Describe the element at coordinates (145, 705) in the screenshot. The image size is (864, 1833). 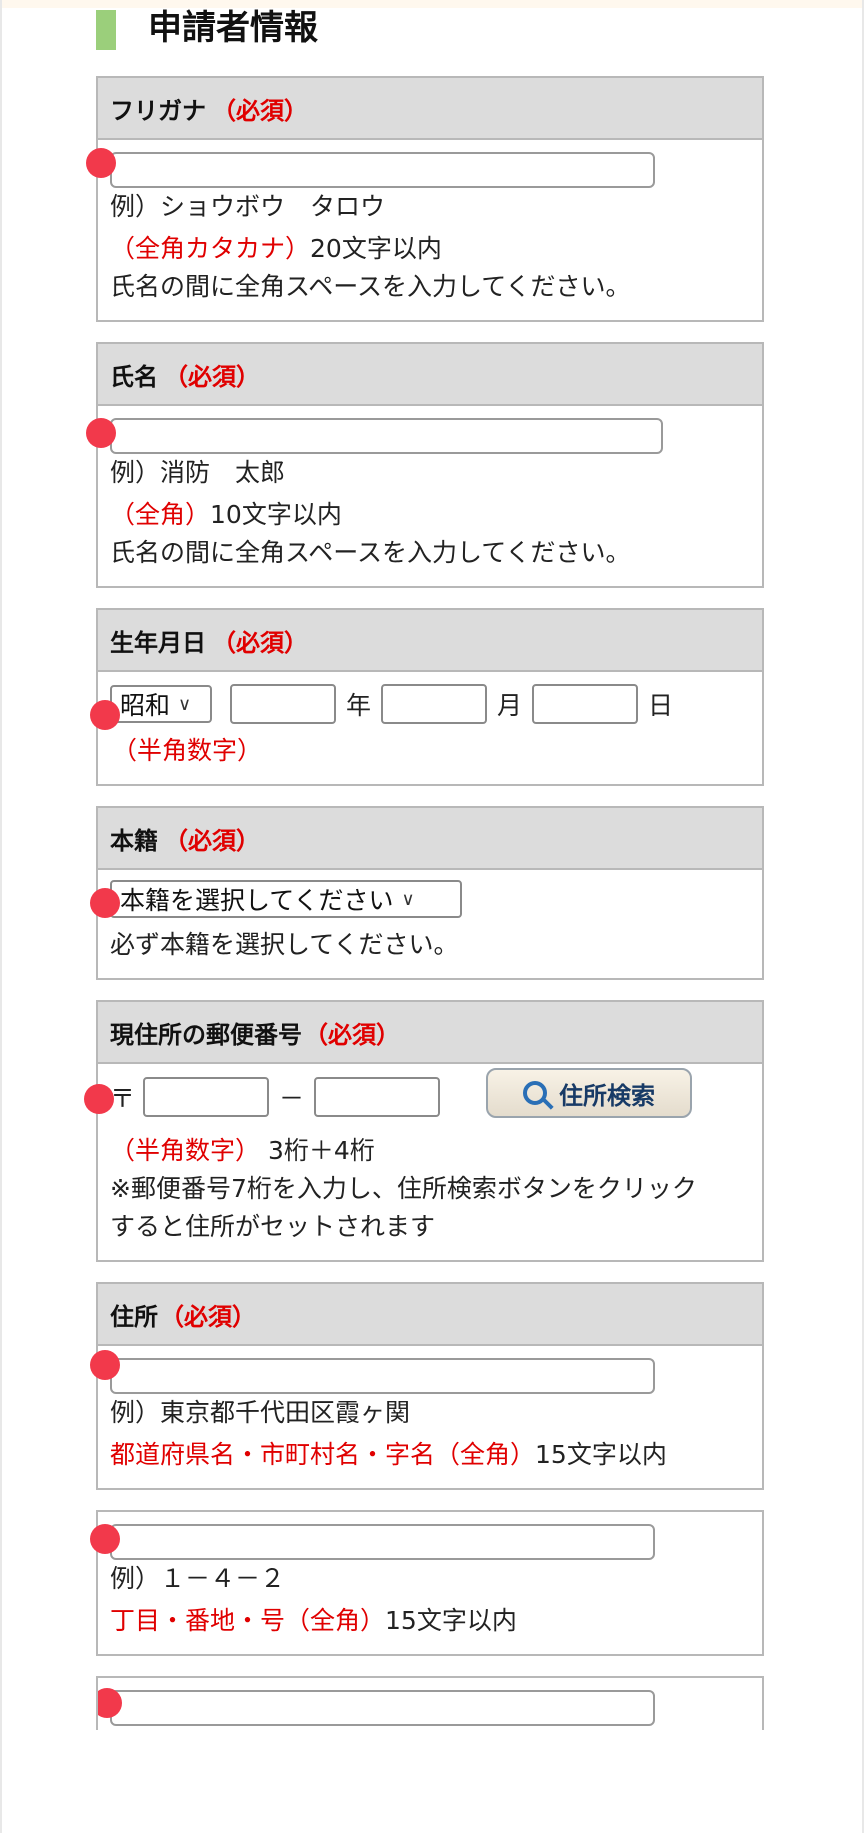
I see `era-selected: 昭和` at that location.